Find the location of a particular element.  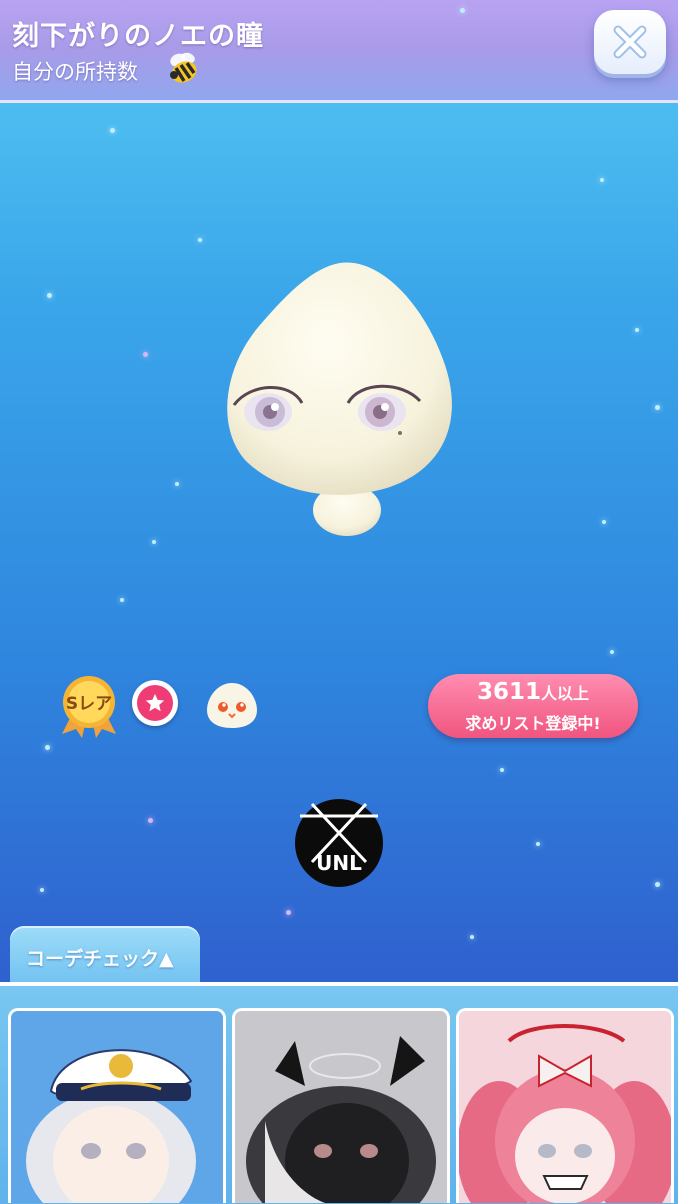

wishlist-label: 求めリスト登録中! is located at coordinates (533, 723).